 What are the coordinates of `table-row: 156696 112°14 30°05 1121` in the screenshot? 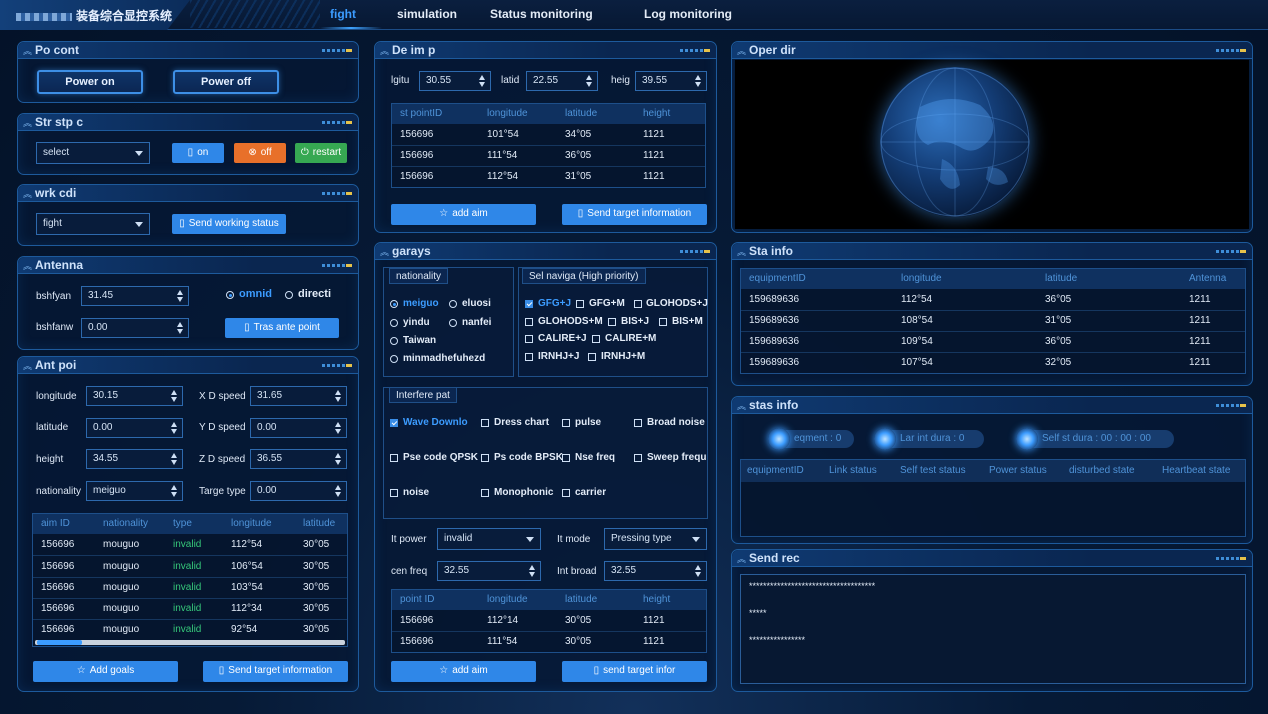 It's located at (549, 620).